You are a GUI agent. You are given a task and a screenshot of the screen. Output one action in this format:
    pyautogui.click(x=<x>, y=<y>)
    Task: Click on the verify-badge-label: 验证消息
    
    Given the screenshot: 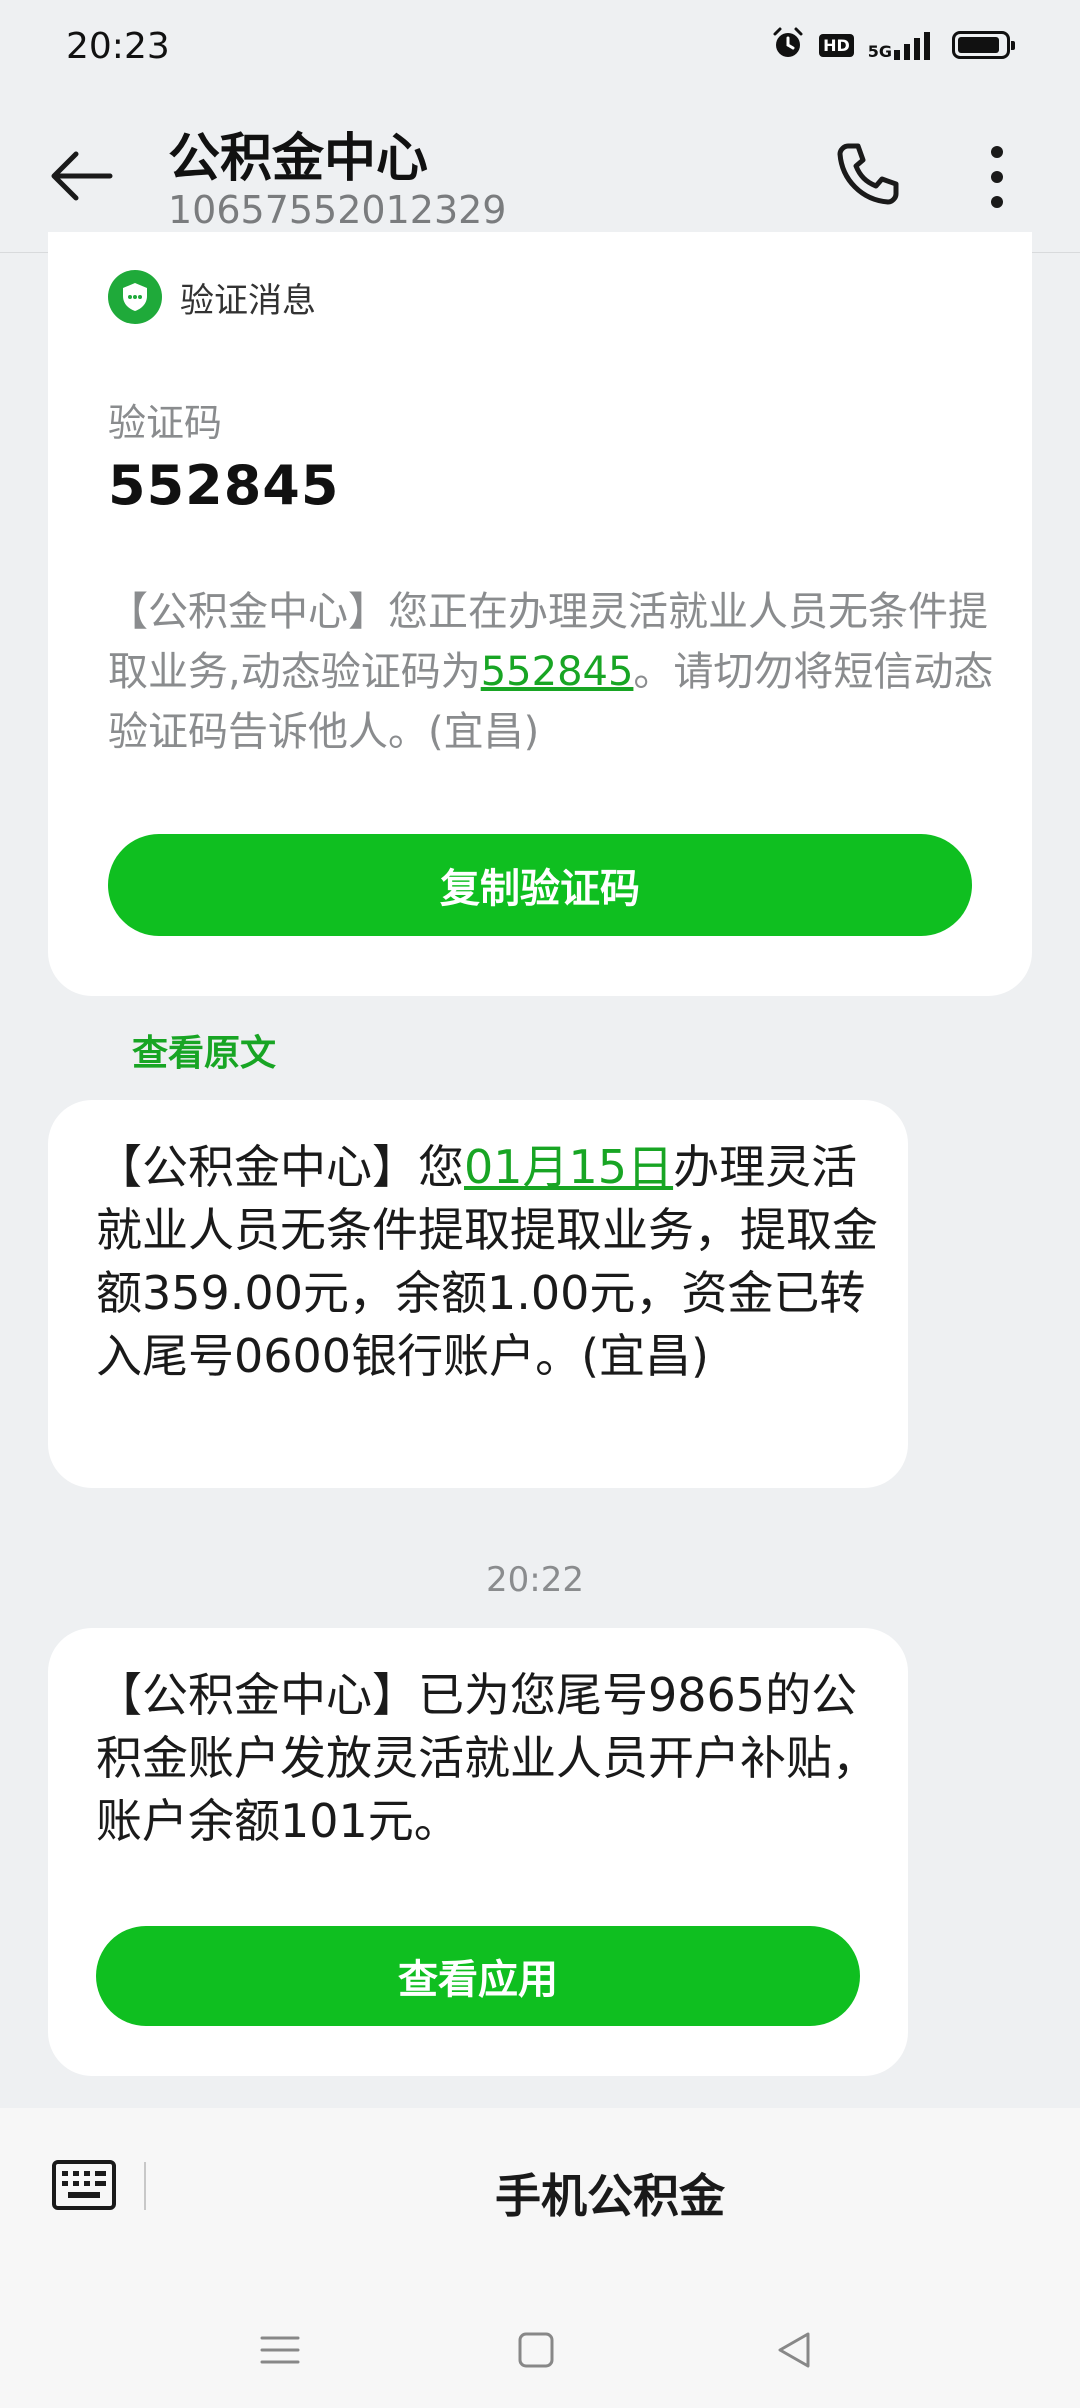 What is the action you would take?
    pyautogui.click(x=248, y=300)
    